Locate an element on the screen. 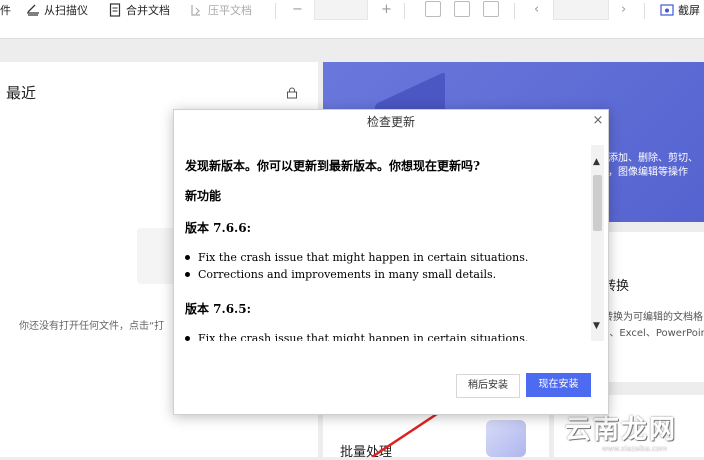 Image resolution: width=704 pixels, height=460 pixels. version-label: 版本 7.6.6: is located at coordinates (218, 228).